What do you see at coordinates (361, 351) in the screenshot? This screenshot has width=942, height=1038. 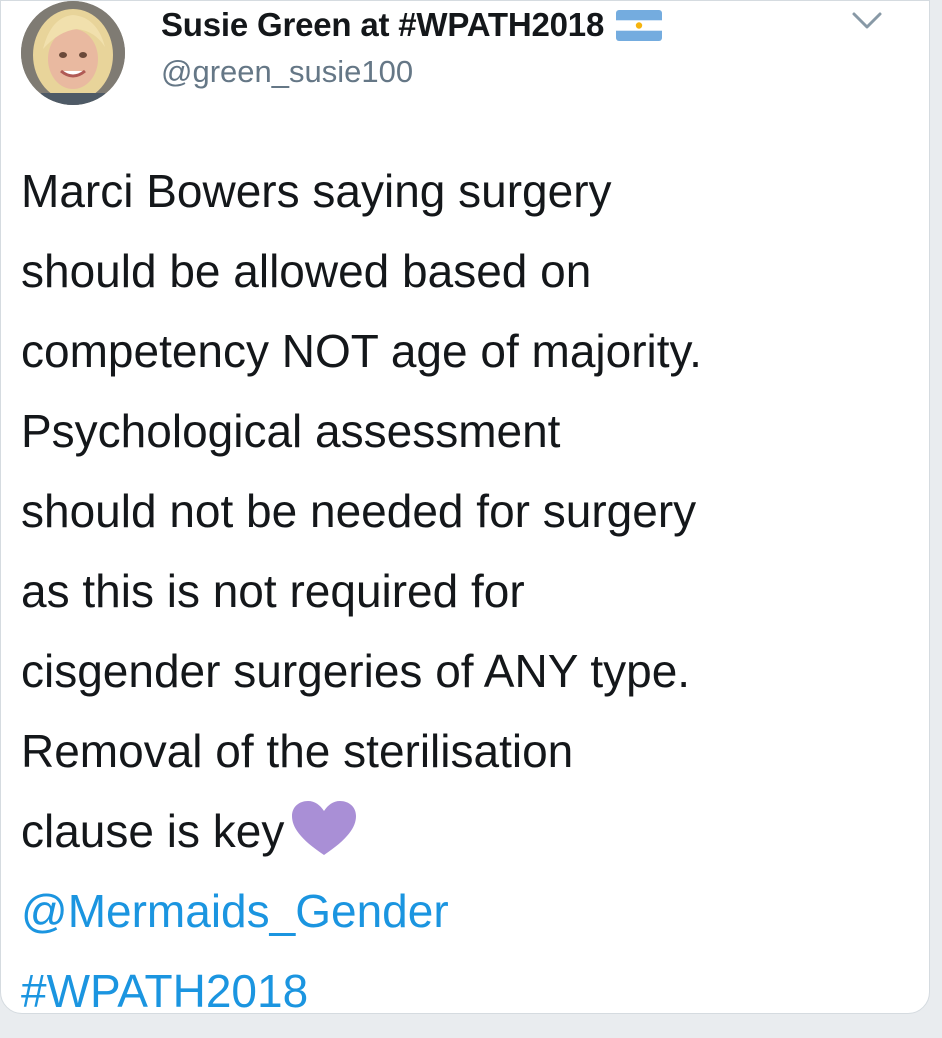 I see `tweet-text-line: competency NOT age of majority.` at bounding box center [361, 351].